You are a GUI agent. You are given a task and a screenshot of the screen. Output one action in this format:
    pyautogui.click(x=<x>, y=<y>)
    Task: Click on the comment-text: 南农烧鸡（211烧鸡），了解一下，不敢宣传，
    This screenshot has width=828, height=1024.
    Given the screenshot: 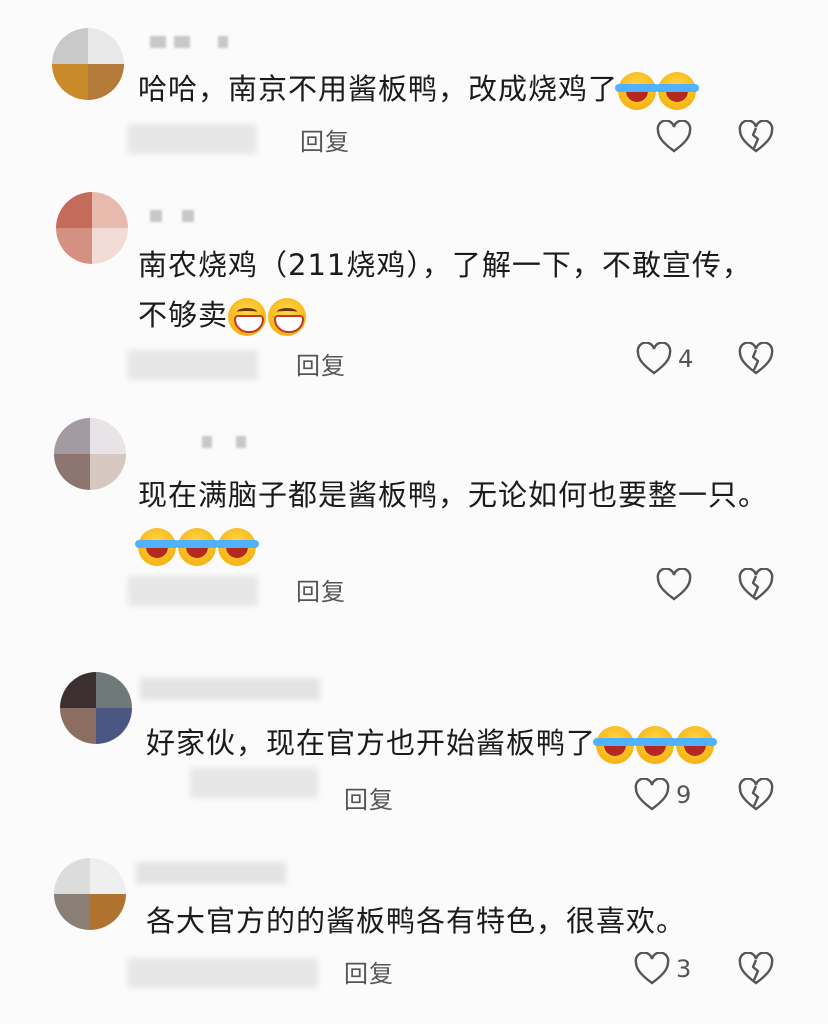 What is the action you would take?
    pyautogui.click(x=445, y=265)
    